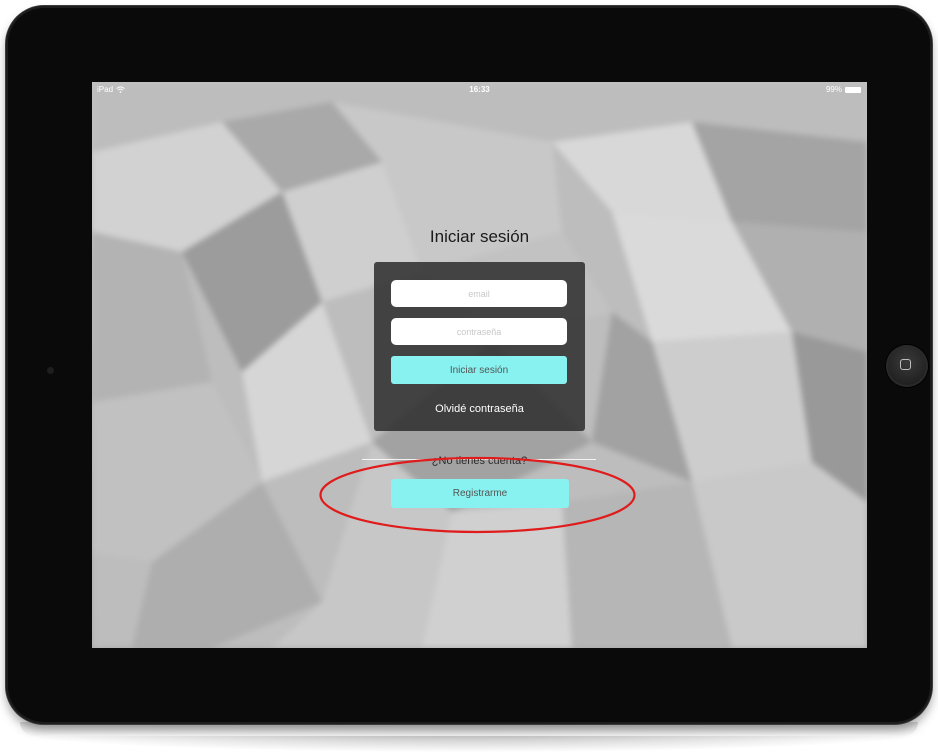  What do you see at coordinates (50, 370) in the screenshot?
I see `camera-icon` at bounding box center [50, 370].